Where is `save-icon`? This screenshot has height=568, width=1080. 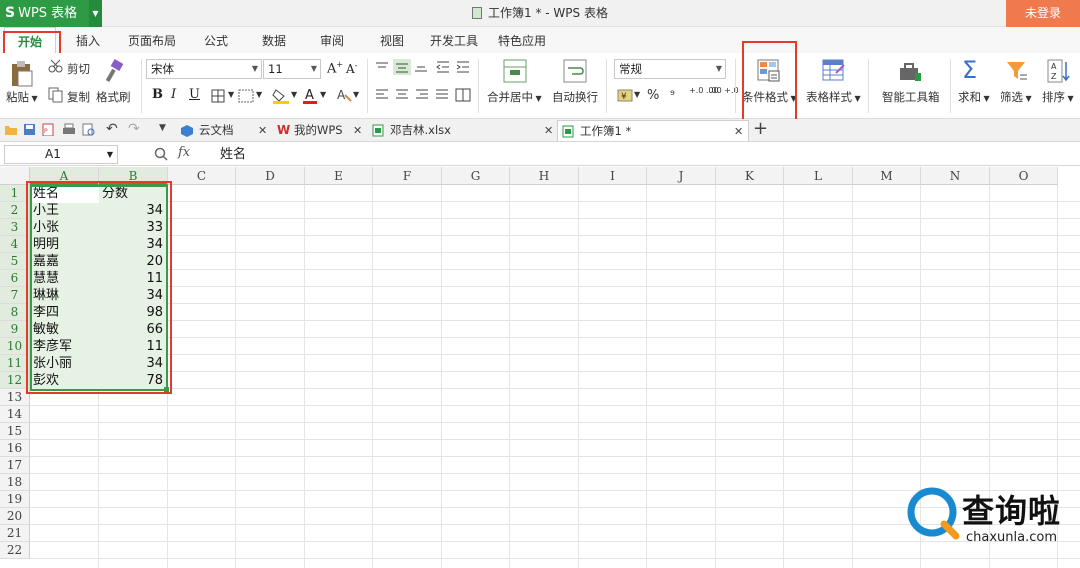
save-icon is located at coordinates (29, 129).